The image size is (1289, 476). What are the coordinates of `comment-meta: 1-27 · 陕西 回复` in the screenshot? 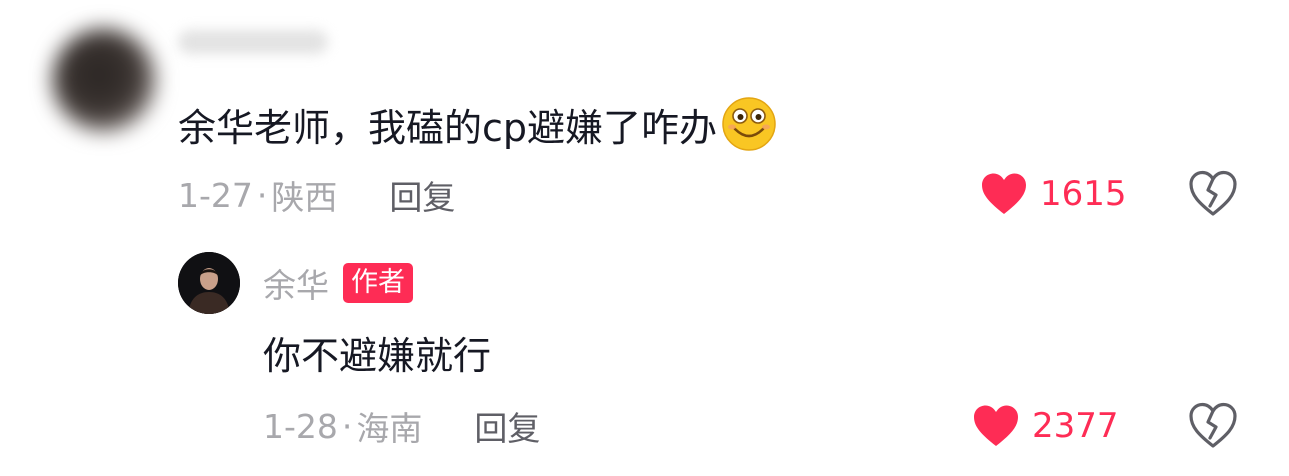 It's located at (316, 196).